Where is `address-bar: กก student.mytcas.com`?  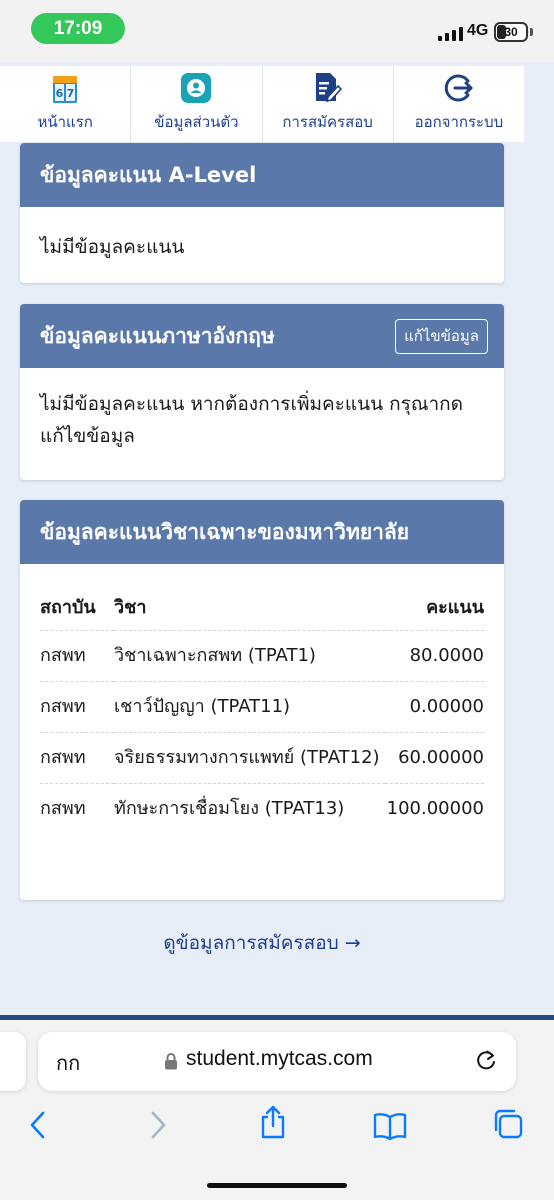 address-bar: กก student.mytcas.com is located at coordinates (277, 1061).